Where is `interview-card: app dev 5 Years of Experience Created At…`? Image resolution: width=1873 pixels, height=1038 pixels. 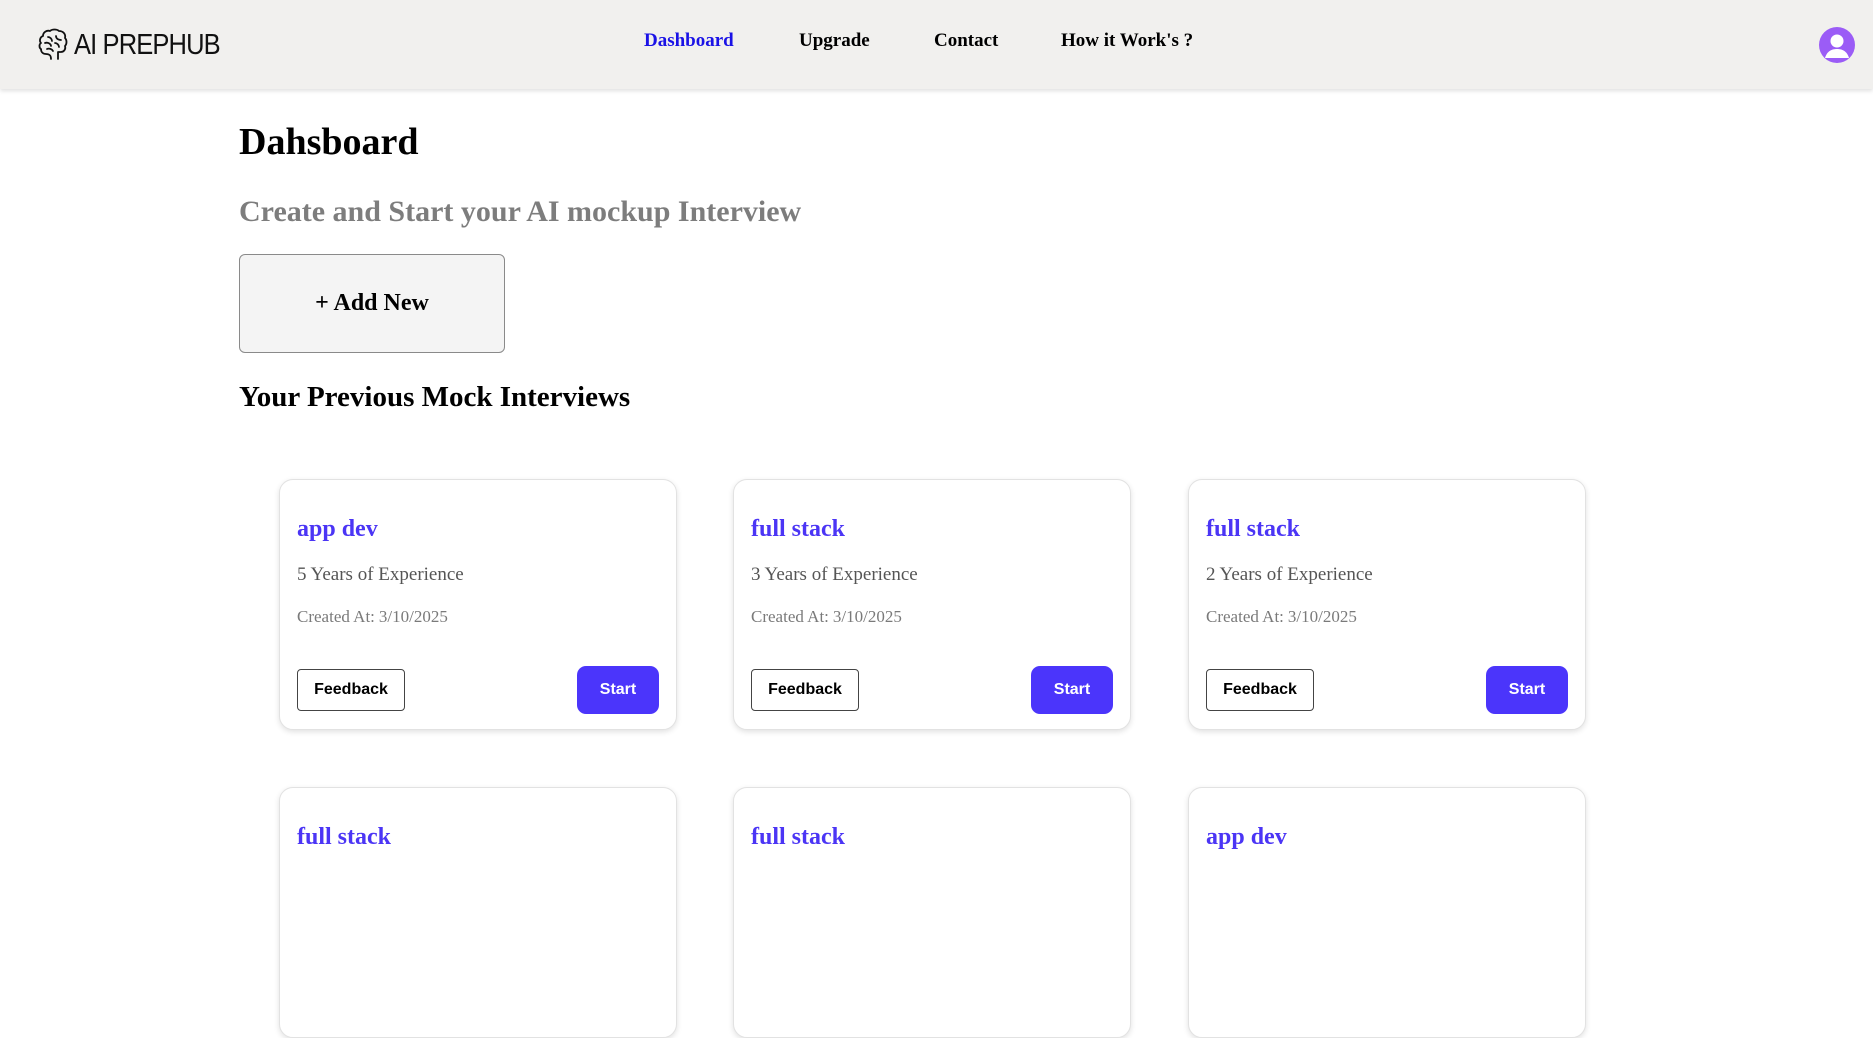 interview-card: app dev 5 Years of Experience Created At… is located at coordinates (478, 604).